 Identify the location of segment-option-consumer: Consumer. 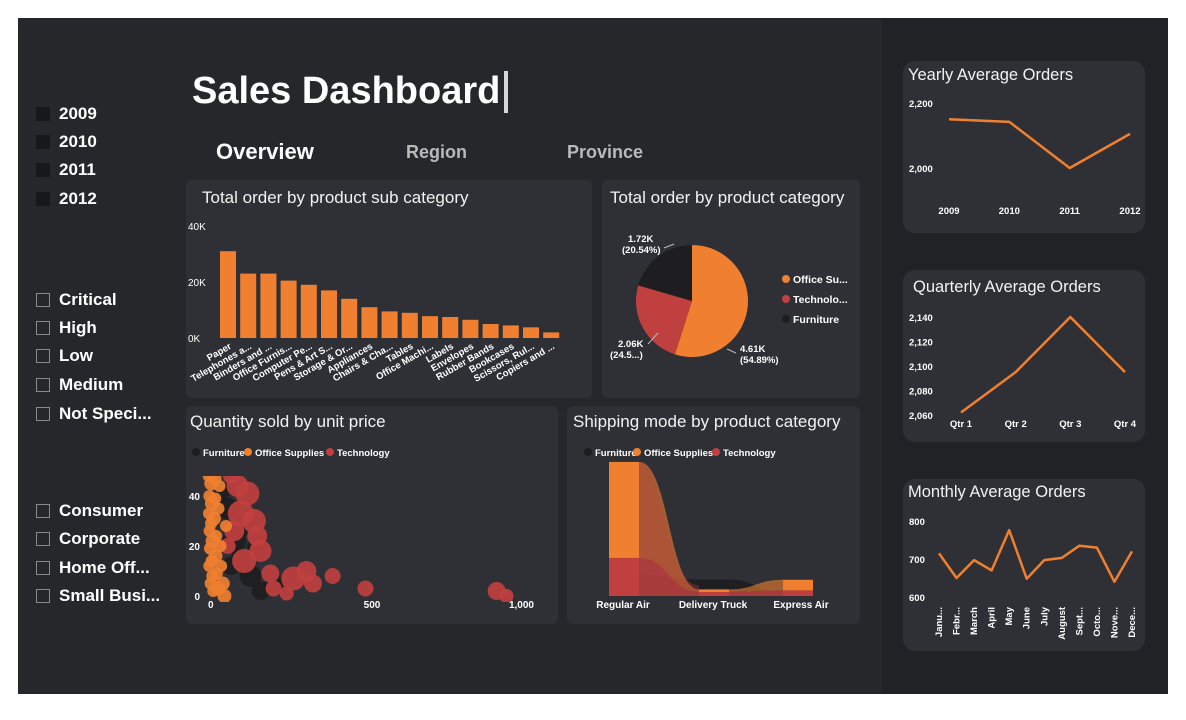
(89, 511).